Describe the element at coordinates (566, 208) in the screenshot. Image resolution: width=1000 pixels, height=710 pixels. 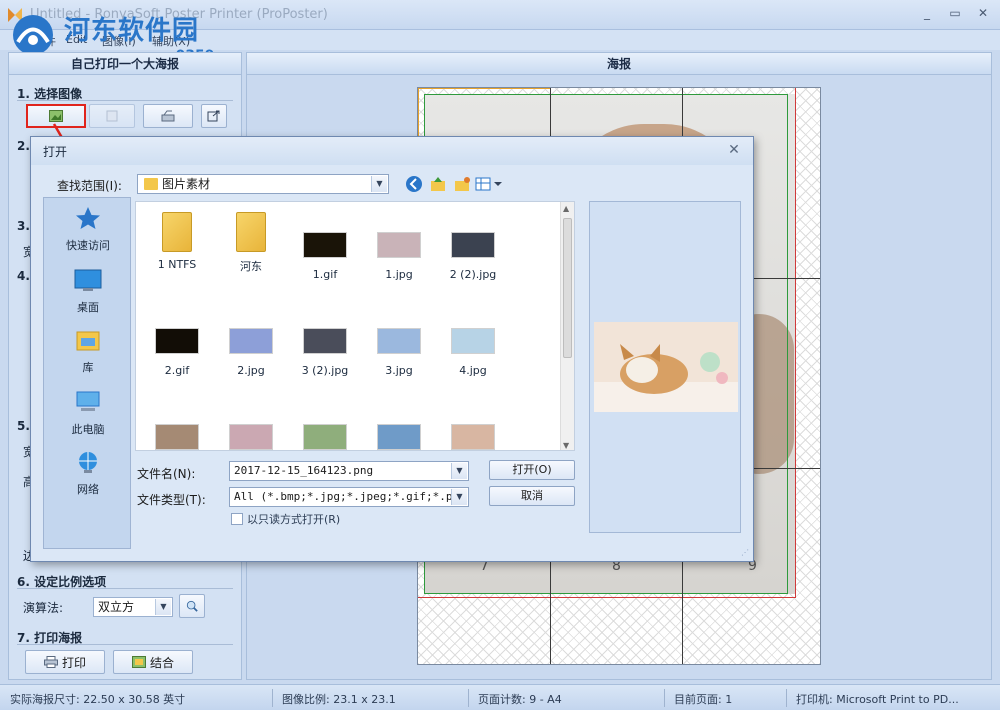
I see `scroll-up-icon: ▲` at that location.